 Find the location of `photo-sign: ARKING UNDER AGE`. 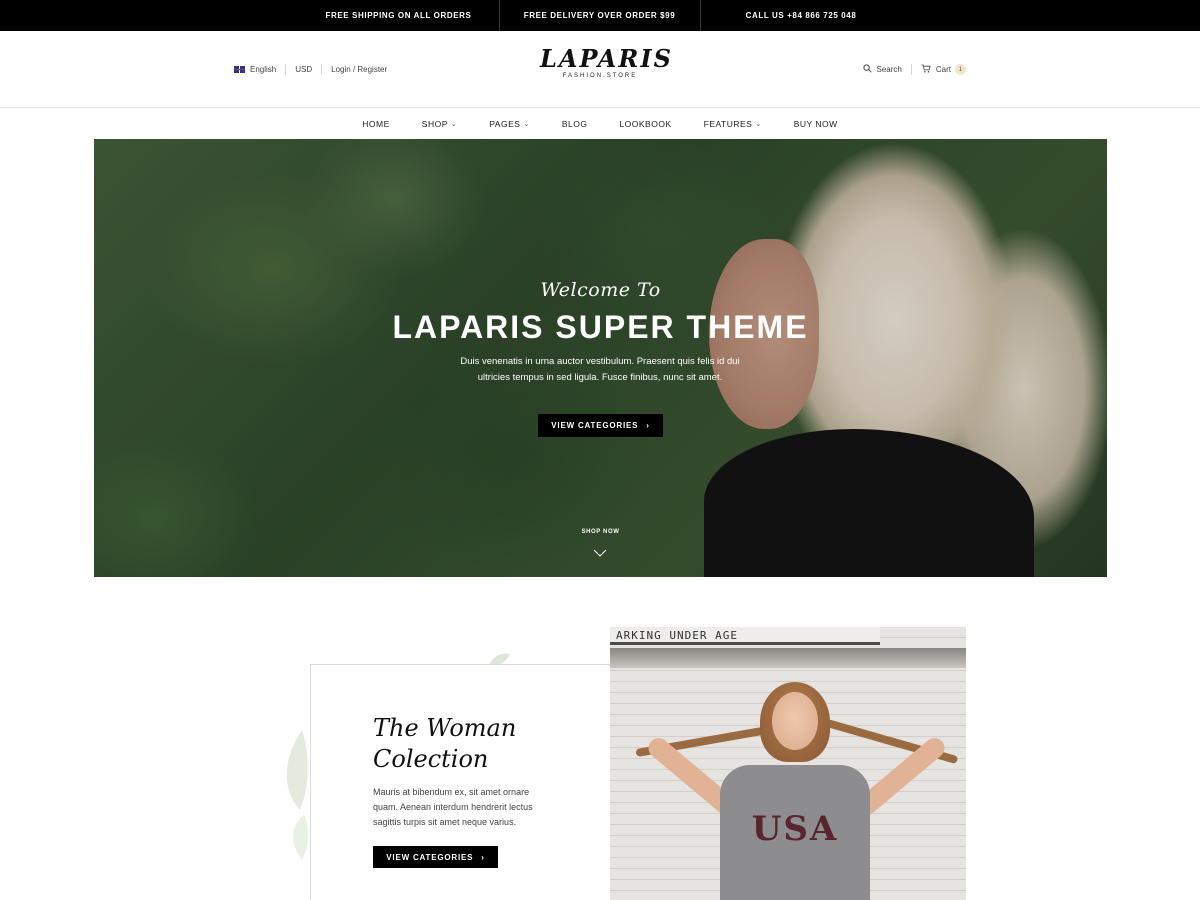

photo-sign: ARKING UNDER AGE is located at coordinates (745, 636).